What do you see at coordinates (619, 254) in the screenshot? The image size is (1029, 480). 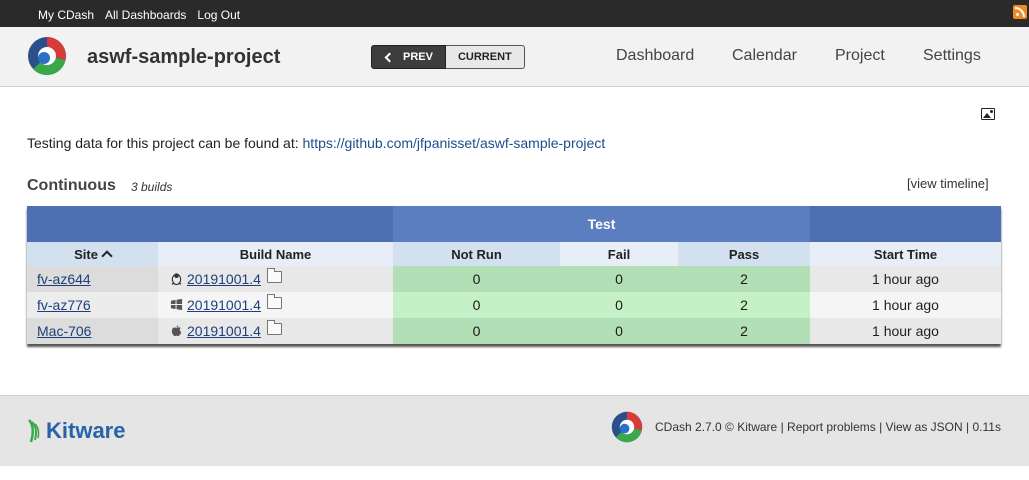 I see `col-fail: Fail` at bounding box center [619, 254].